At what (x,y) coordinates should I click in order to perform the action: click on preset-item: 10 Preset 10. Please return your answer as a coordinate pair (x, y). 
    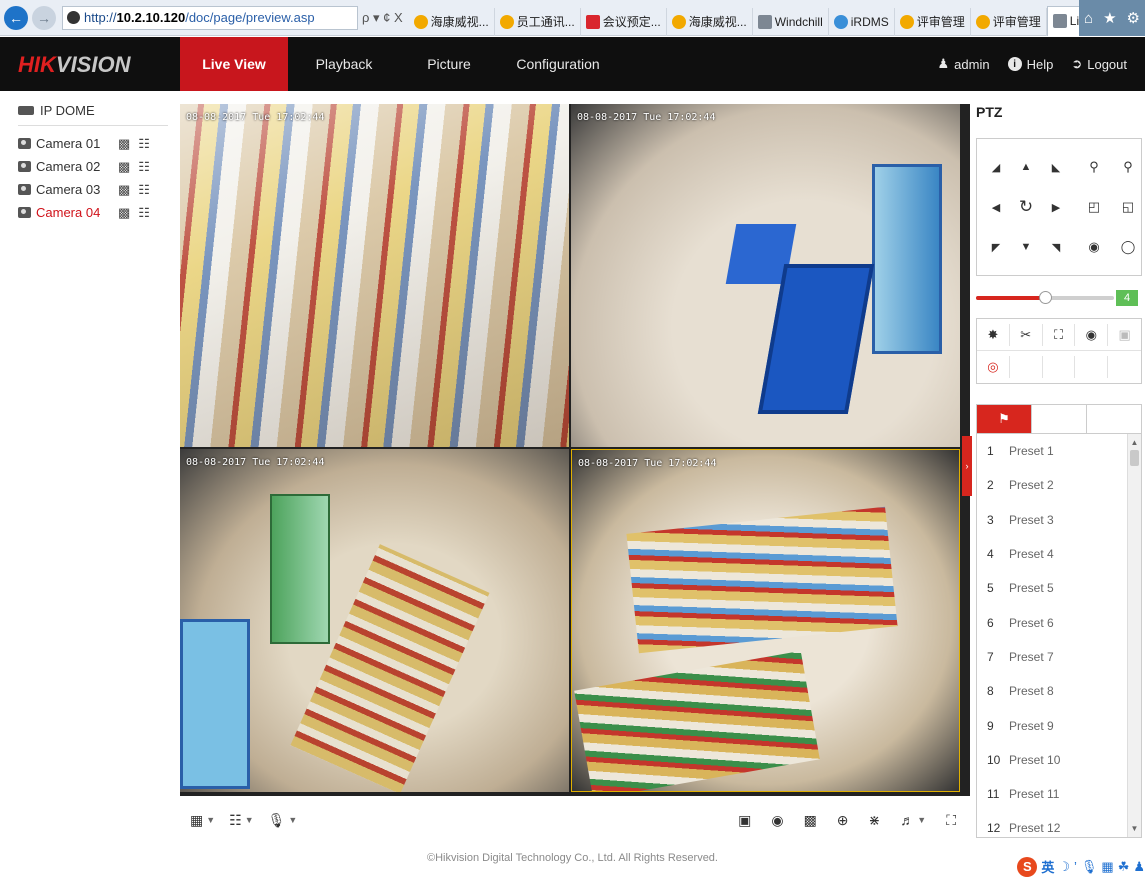
    Looking at the image, I should click on (1059, 760).